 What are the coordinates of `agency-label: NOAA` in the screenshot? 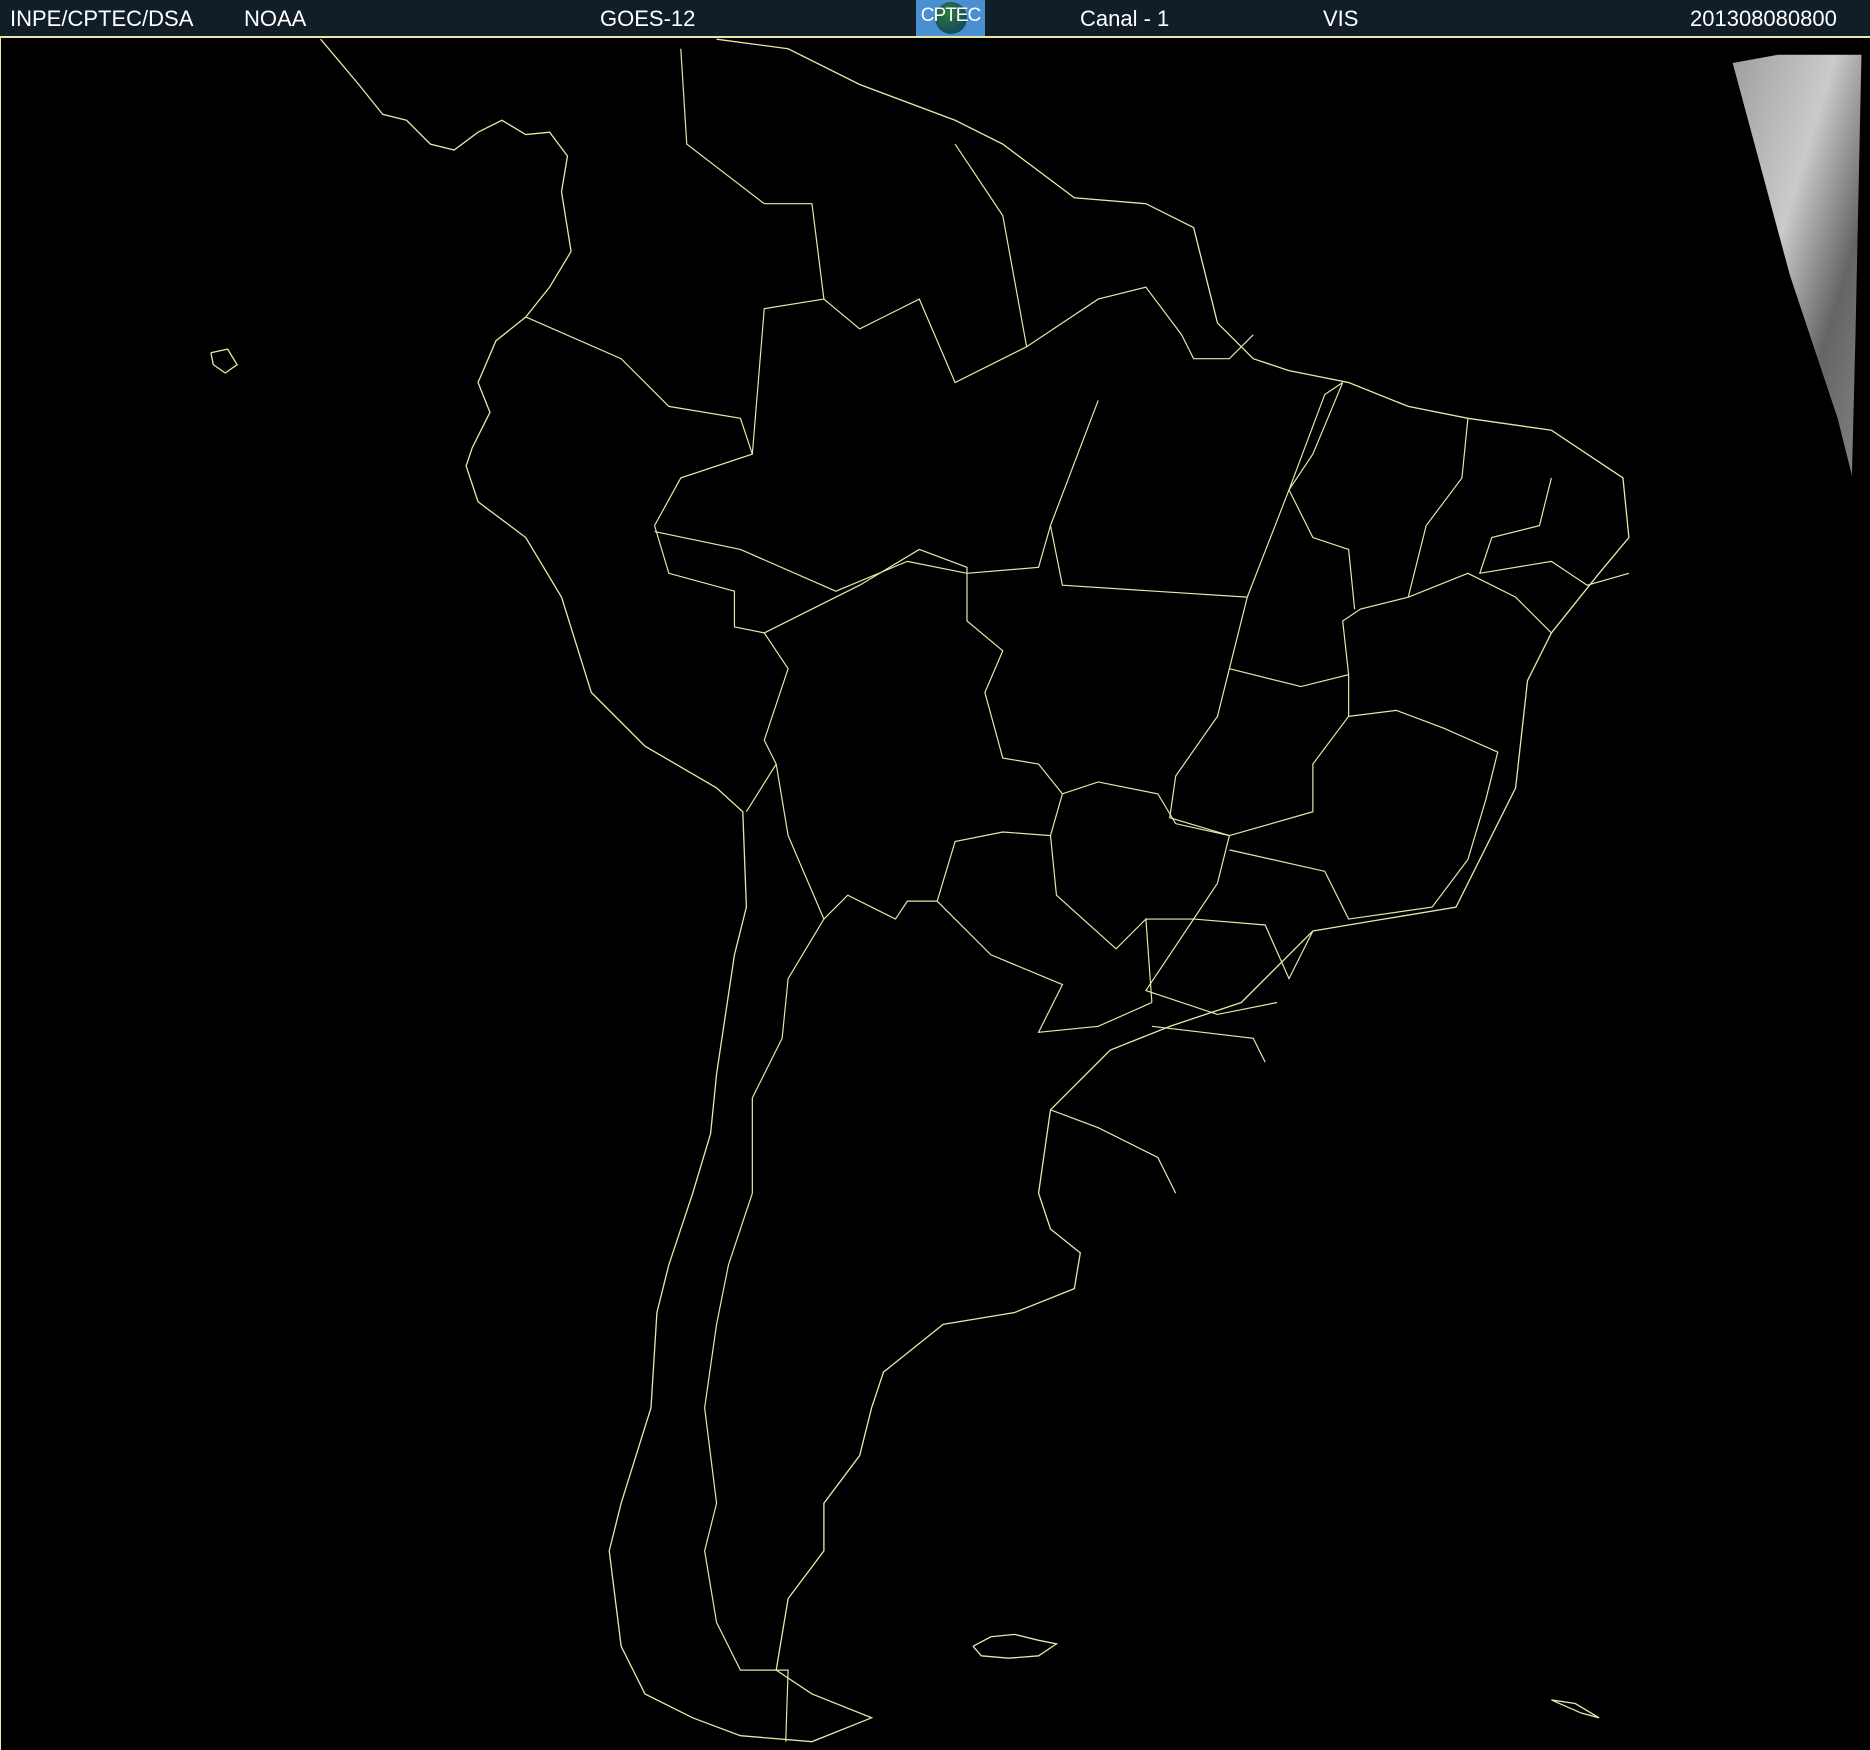 It's located at (275, 18).